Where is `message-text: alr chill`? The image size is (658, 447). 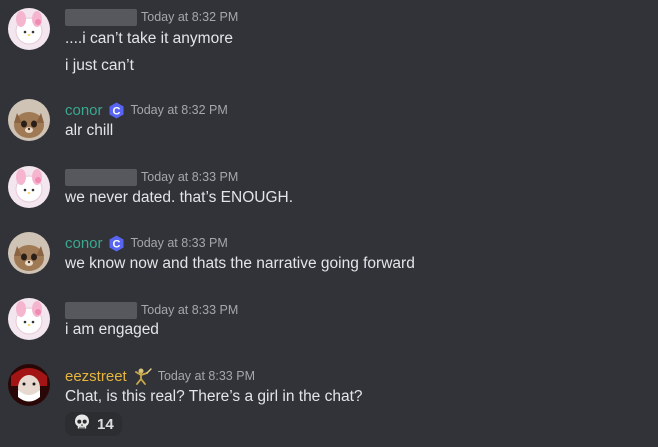
message-text: alr chill is located at coordinates (89, 130).